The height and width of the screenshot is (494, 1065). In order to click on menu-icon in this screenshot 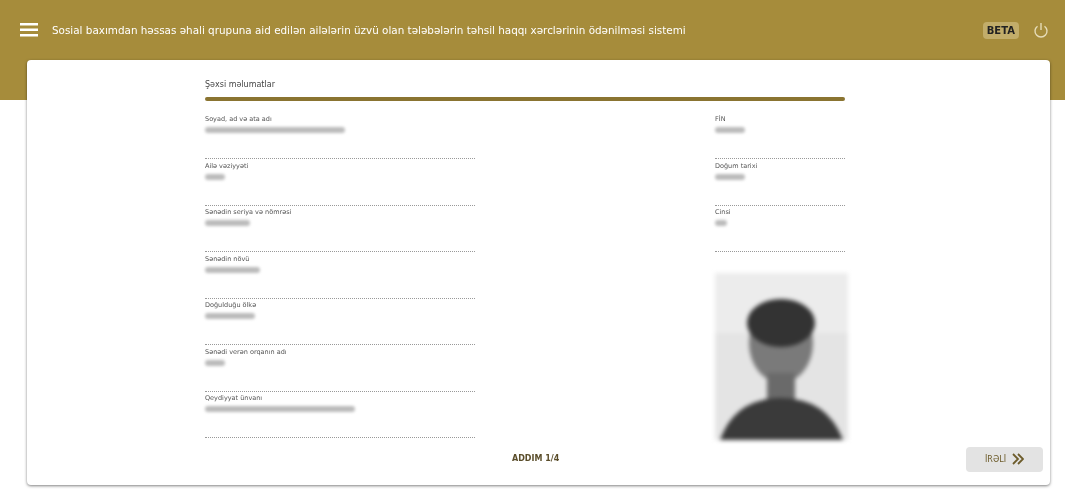, I will do `click(29, 30)`.